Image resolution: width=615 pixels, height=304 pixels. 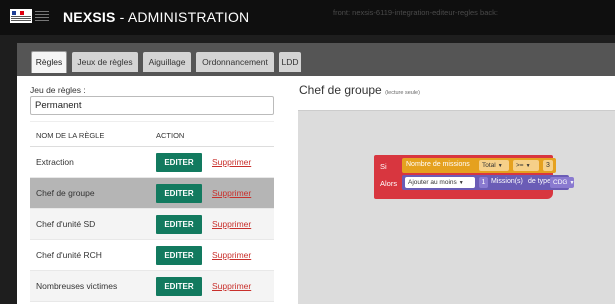 I want to click on table-header: NOM DE LA RÈGLE ACTION, so click(x=152, y=134).